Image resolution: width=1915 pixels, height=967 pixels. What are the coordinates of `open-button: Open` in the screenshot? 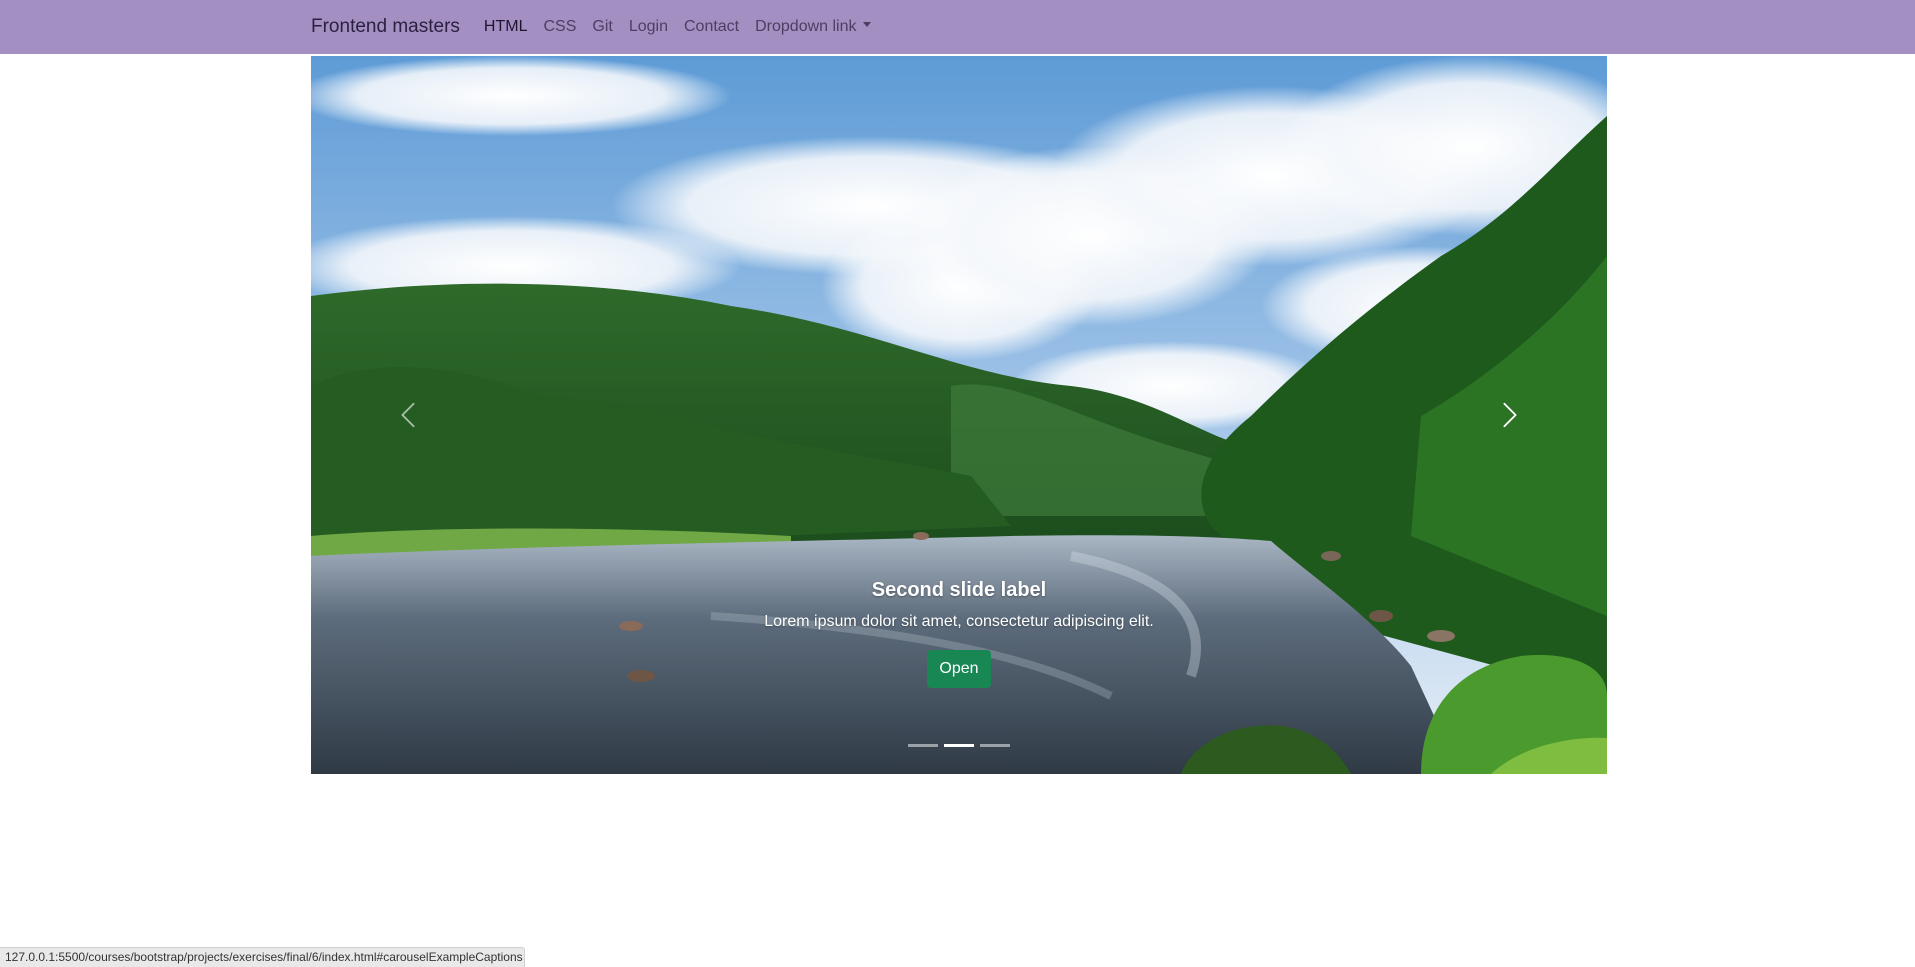 It's located at (959, 669).